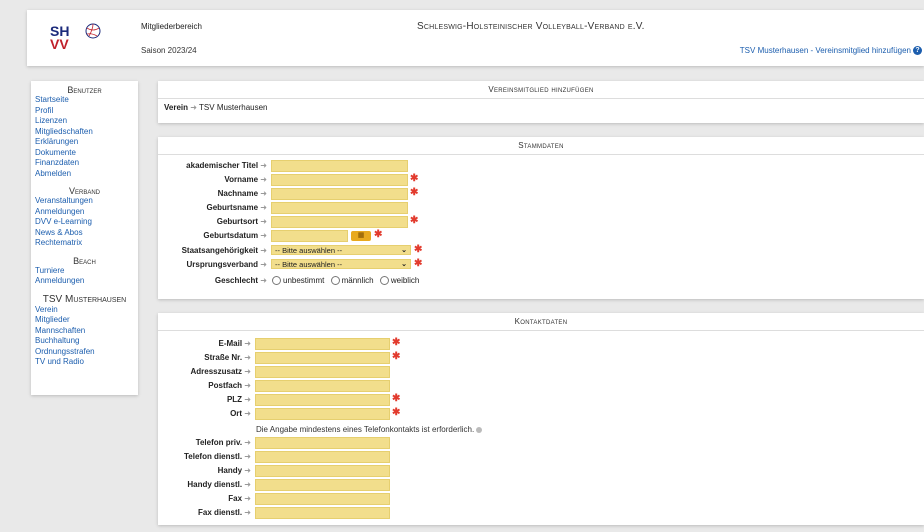 The width and height of the screenshot is (924, 532). Describe the element at coordinates (343, 281) in the screenshot. I see `gender-radio-group: unbestimmt männlich weiblich` at that location.